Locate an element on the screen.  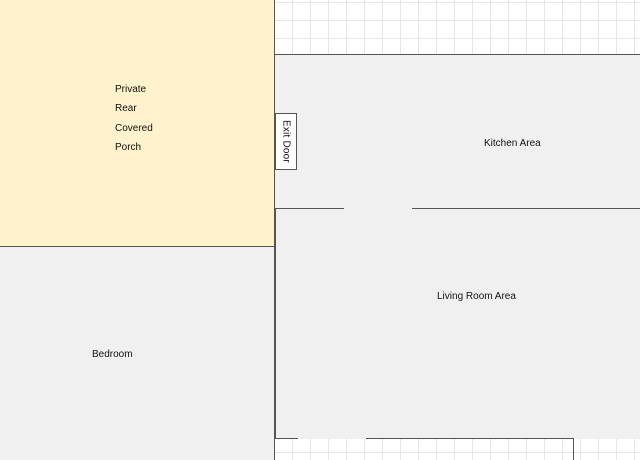
porch-label-line-2: Rear is located at coordinates (126, 109).